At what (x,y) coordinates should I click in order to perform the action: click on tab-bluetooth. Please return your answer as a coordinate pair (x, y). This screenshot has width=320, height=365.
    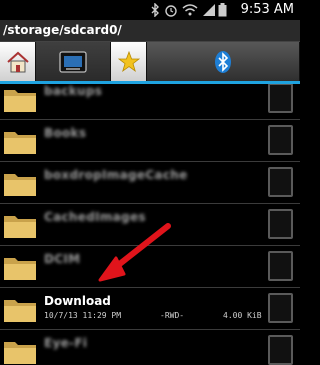
    Looking at the image, I should click on (223, 62).